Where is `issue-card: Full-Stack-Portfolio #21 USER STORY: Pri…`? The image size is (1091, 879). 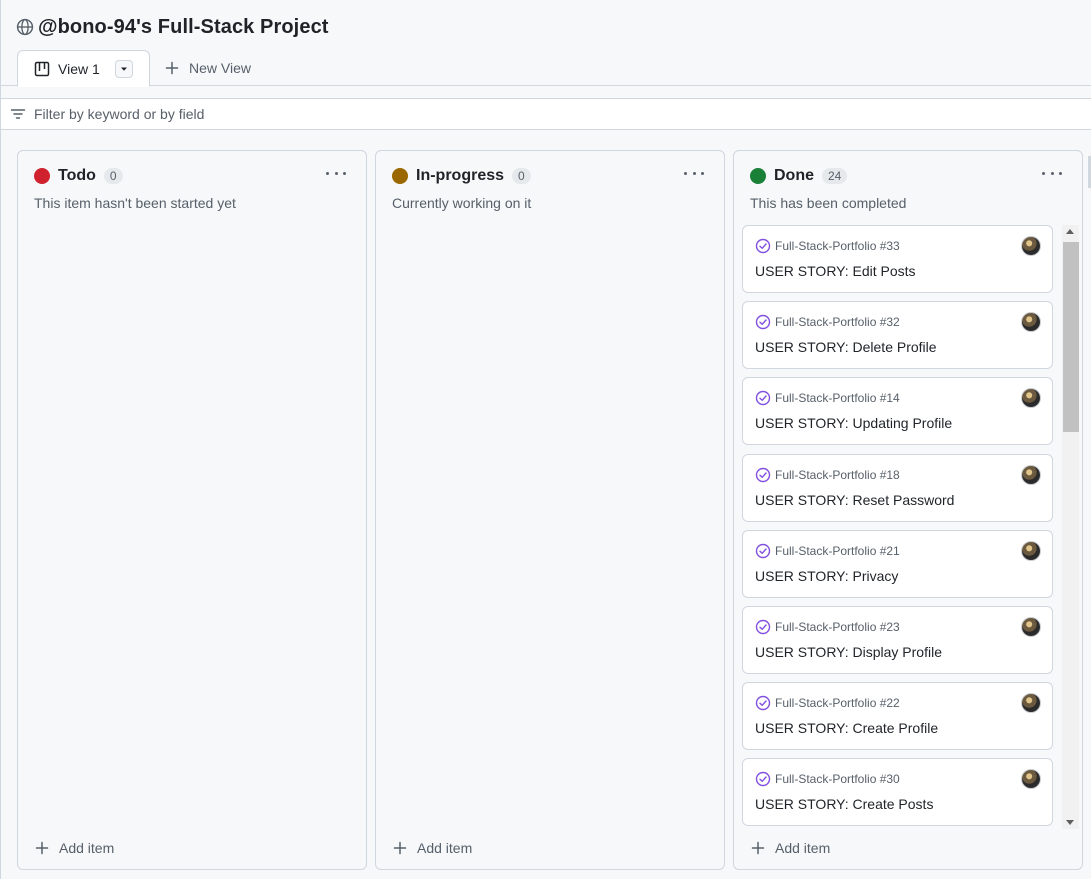
issue-card: Full-Stack-Portfolio #21 USER STORY: Pri… is located at coordinates (897, 564).